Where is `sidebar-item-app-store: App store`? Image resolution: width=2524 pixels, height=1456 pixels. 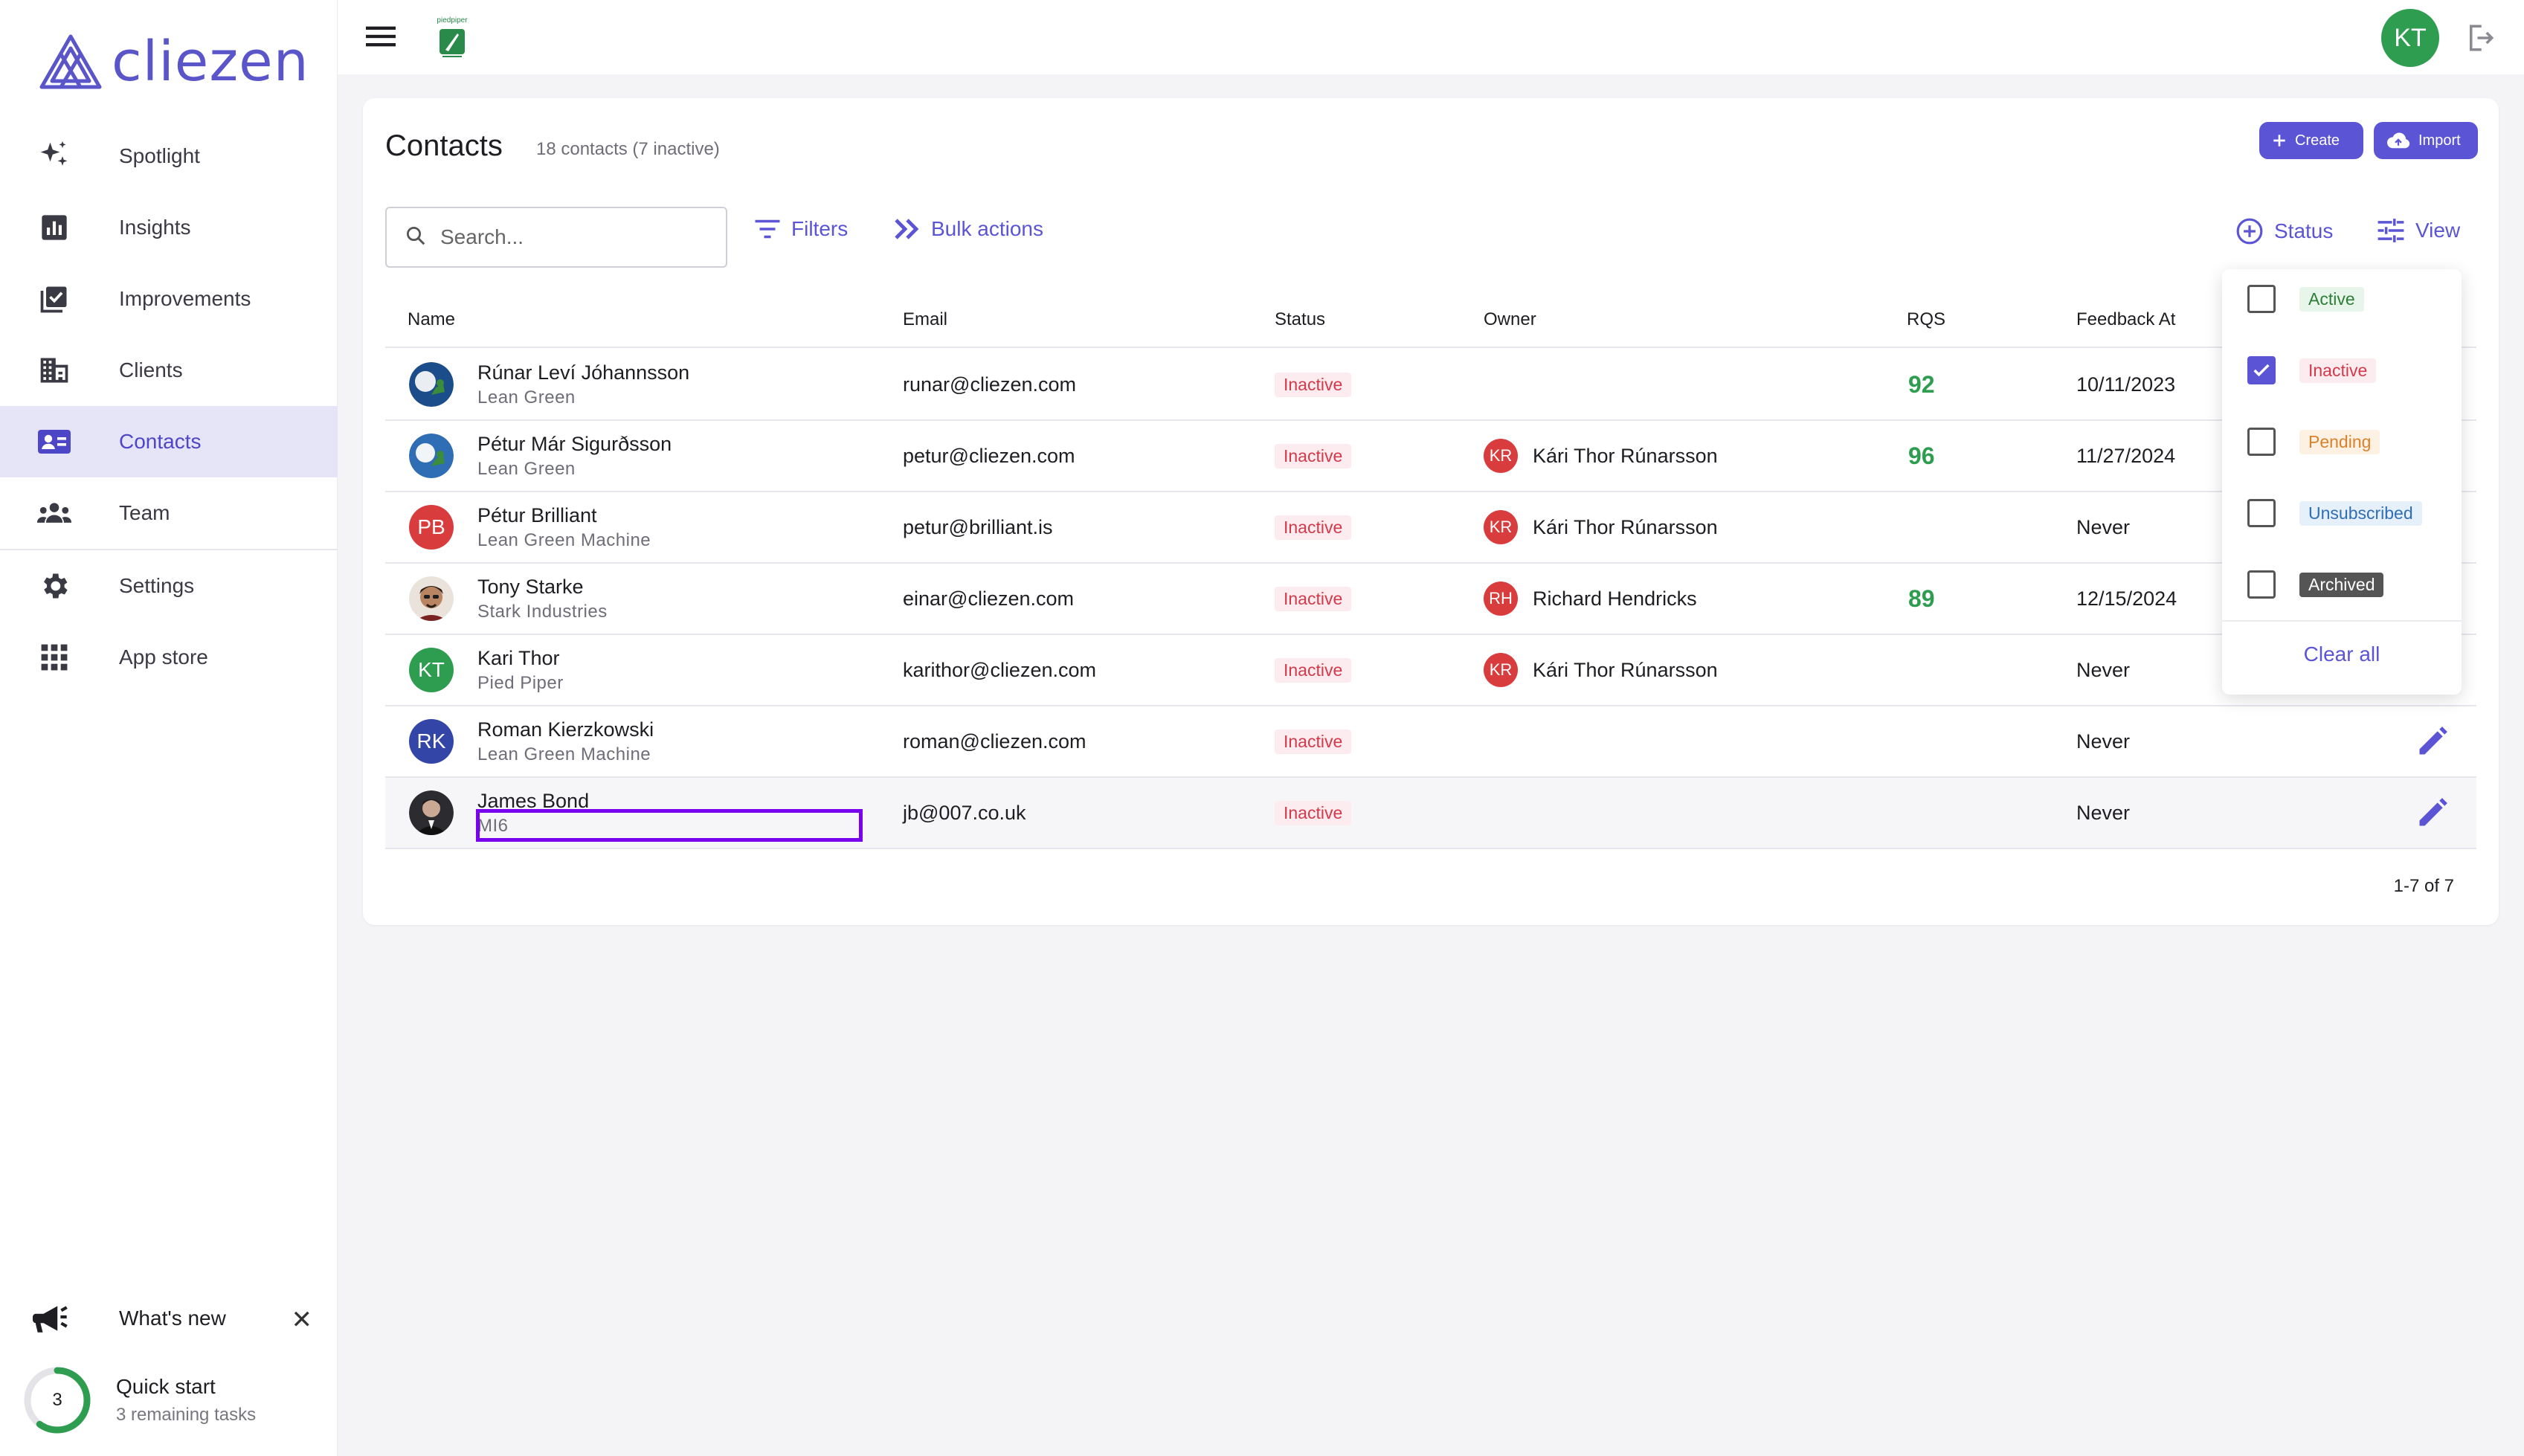 sidebar-item-app-store: App store is located at coordinates (169, 657).